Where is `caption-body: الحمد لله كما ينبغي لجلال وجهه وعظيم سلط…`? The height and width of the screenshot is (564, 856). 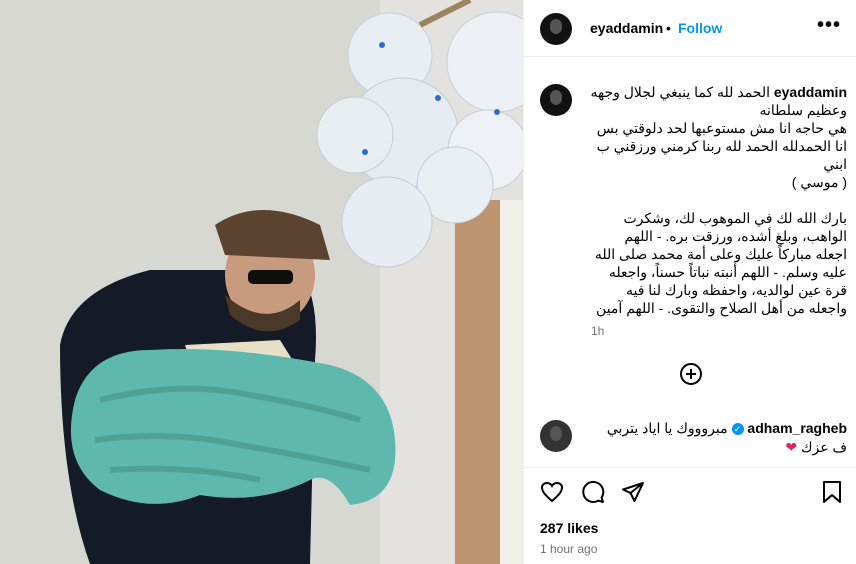
caption-body: الحمد لله كما ينبغي لجلال وجهه وعظيم سلط… is located at coordinates (718, 200).